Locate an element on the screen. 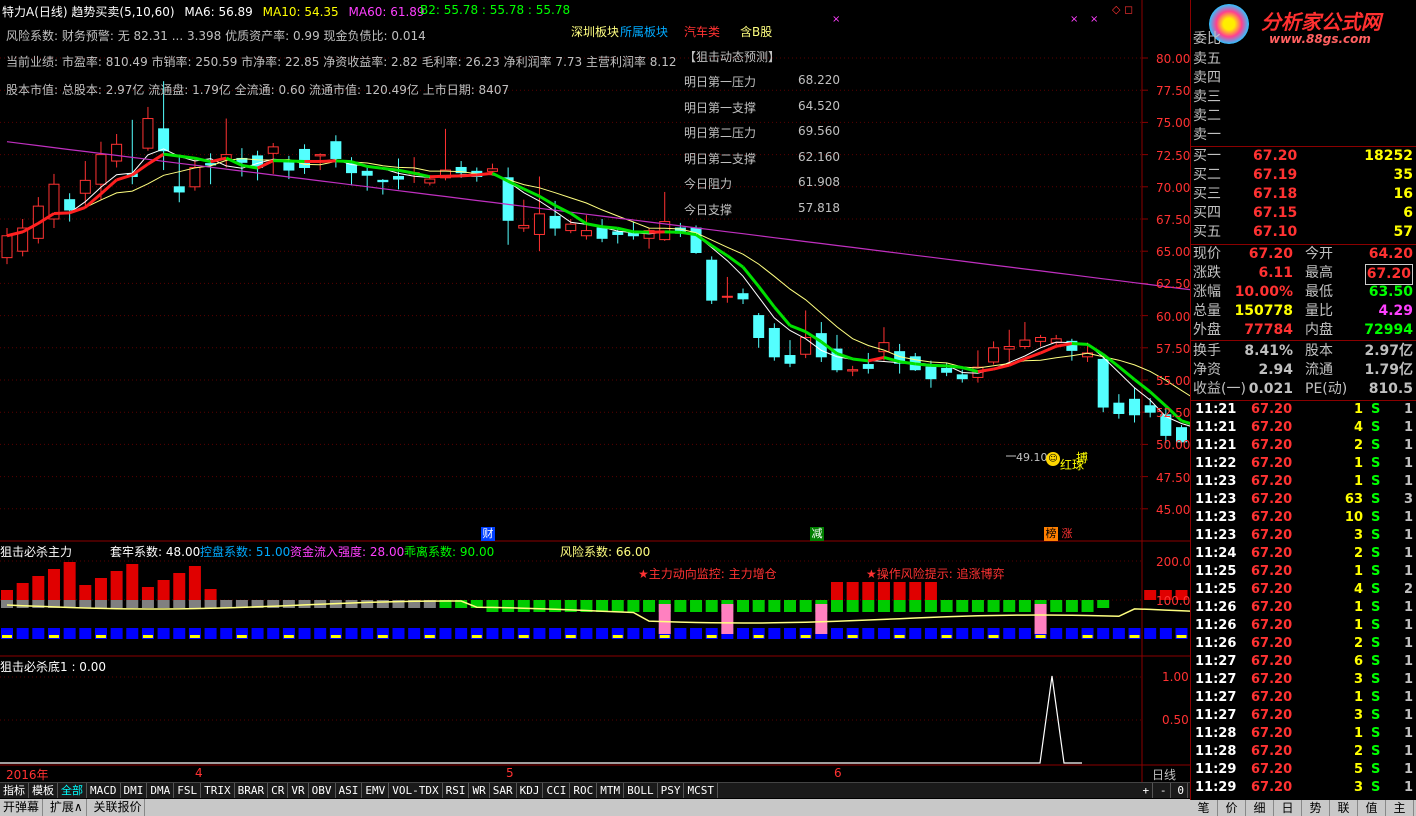  indicator-tab: BOLL is located at coordinates (641, 790).